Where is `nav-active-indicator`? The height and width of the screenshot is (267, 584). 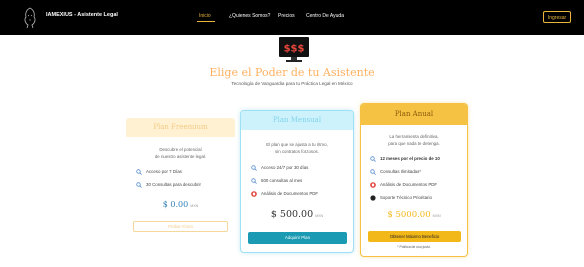
nav-active-indicator is located at coordinates (206, 21).